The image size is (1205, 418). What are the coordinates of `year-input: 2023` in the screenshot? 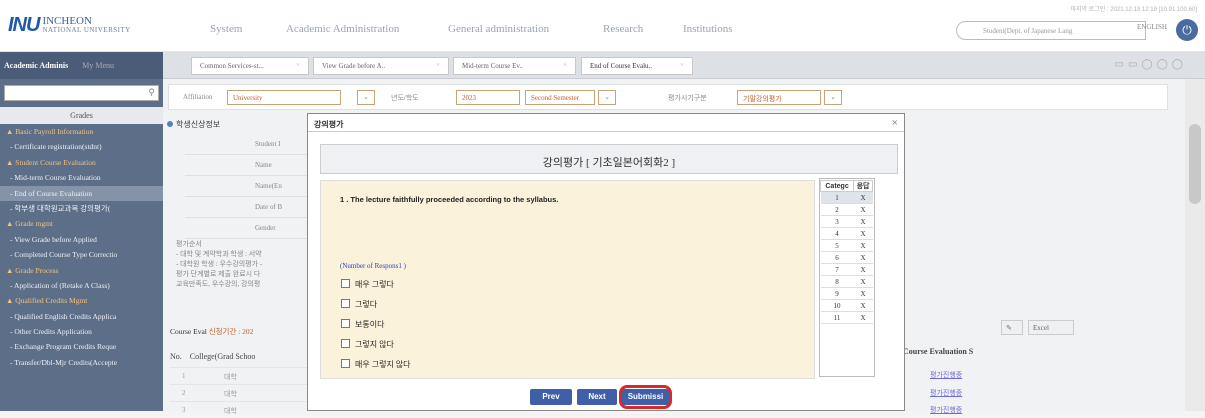 It's located at (488, 97).